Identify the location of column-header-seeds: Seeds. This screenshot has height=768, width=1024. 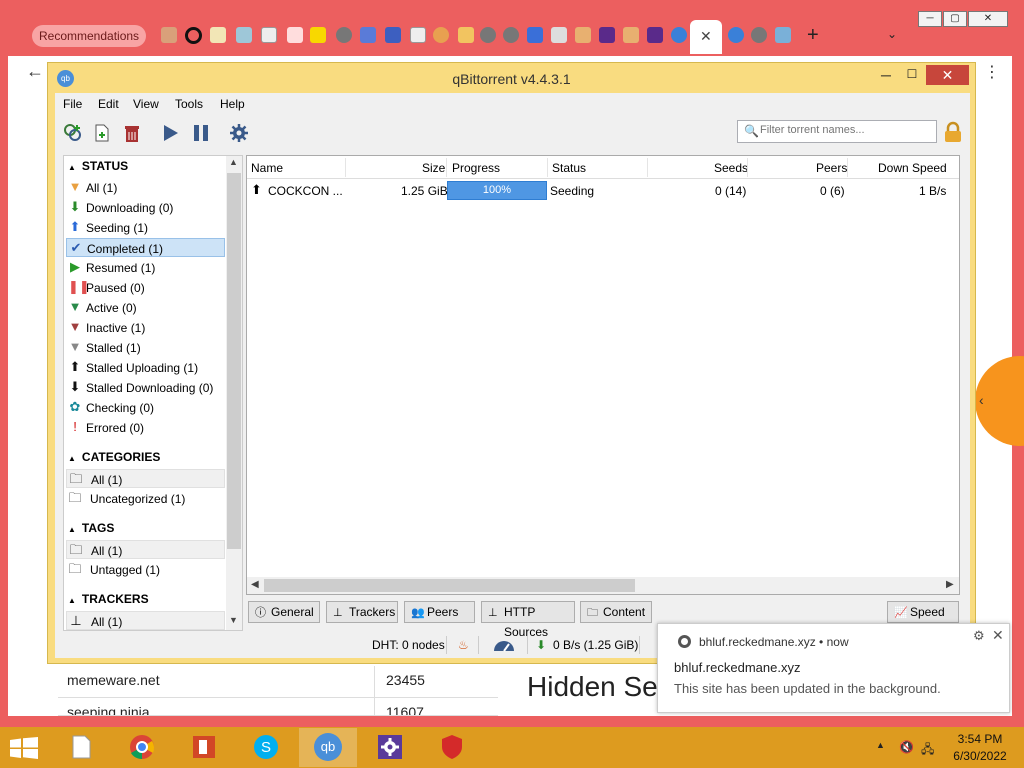
(731, 168).